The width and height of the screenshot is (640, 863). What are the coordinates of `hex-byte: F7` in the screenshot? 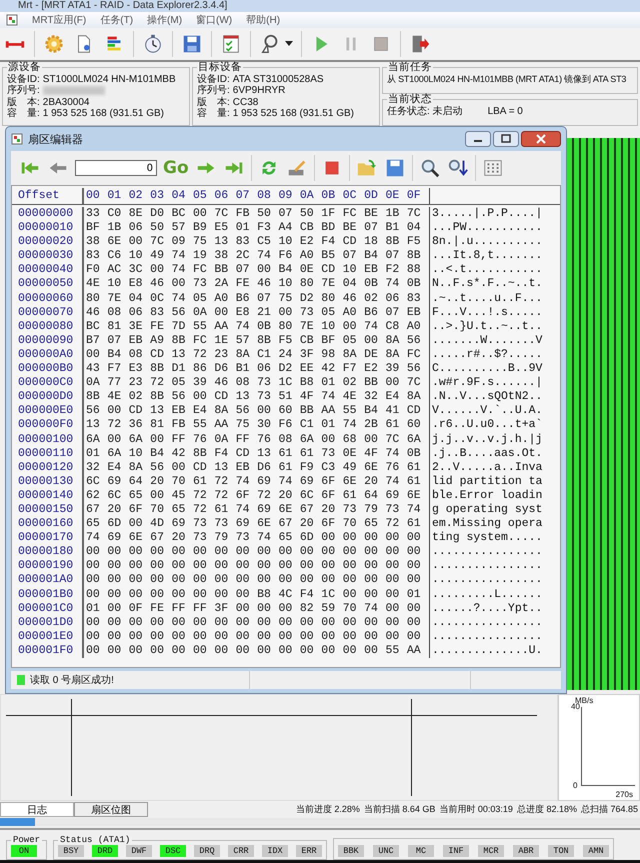 It's located at (350, 369).